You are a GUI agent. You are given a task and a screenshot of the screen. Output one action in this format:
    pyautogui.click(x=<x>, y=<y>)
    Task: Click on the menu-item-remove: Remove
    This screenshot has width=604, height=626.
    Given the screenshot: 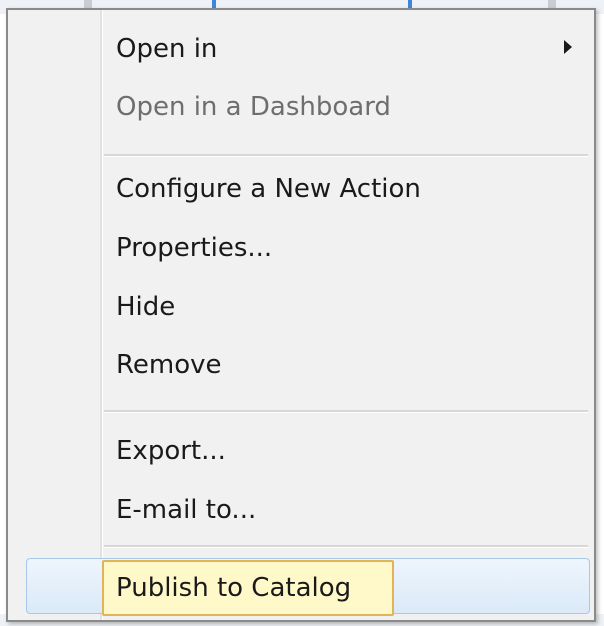 What is the action you would take?
    pyautogui.click(x=169, y=365)
    